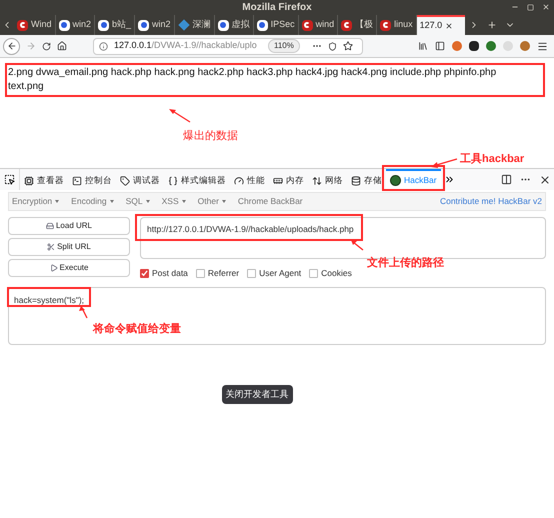 This screenshot has width=554, height=518. I want to click on load-icon, so click(50, 226).